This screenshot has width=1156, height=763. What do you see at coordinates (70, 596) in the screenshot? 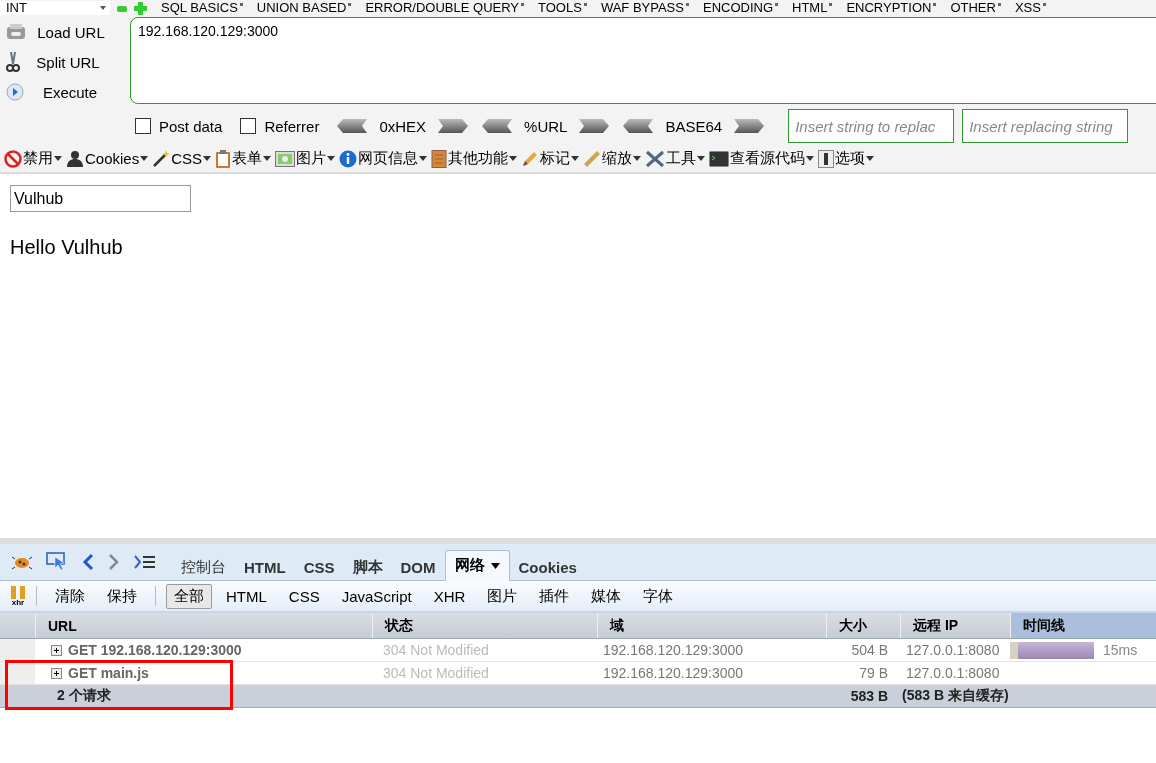
I see `toolbar-button: 清除` at bounding box center [70, 596].